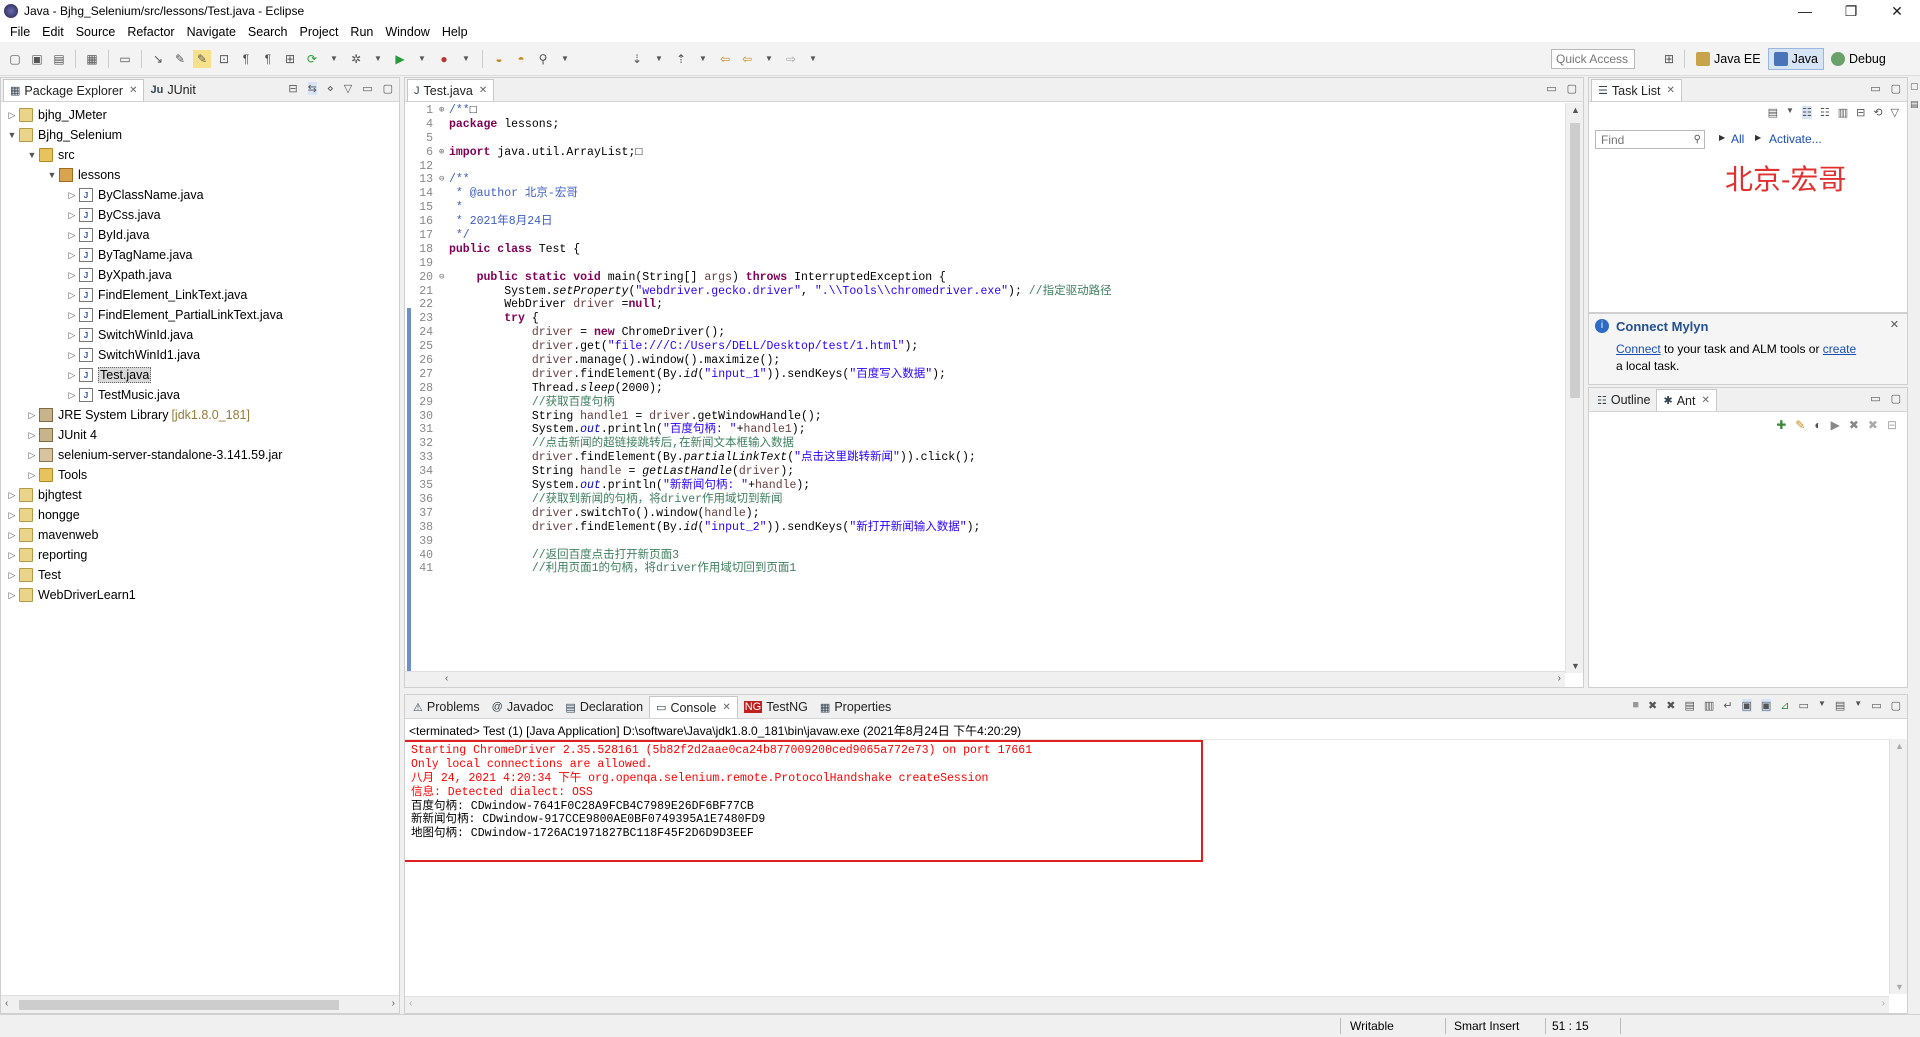 The image size is (1920, 1037). What do you see at coordinates (330, 88) in the screenshot?
I see `filter-icon: ⋄` at bounding box center [330, 88].